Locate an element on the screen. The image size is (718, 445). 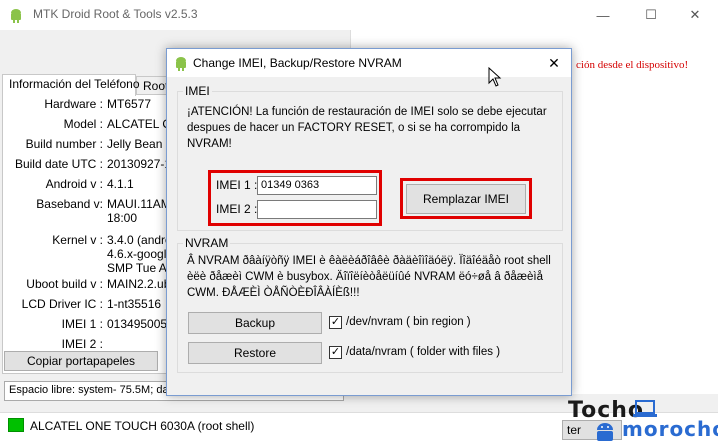
info-row-uboot: Uboot build v : MAIN2.2.ubt is located at coordinates (97, 284).